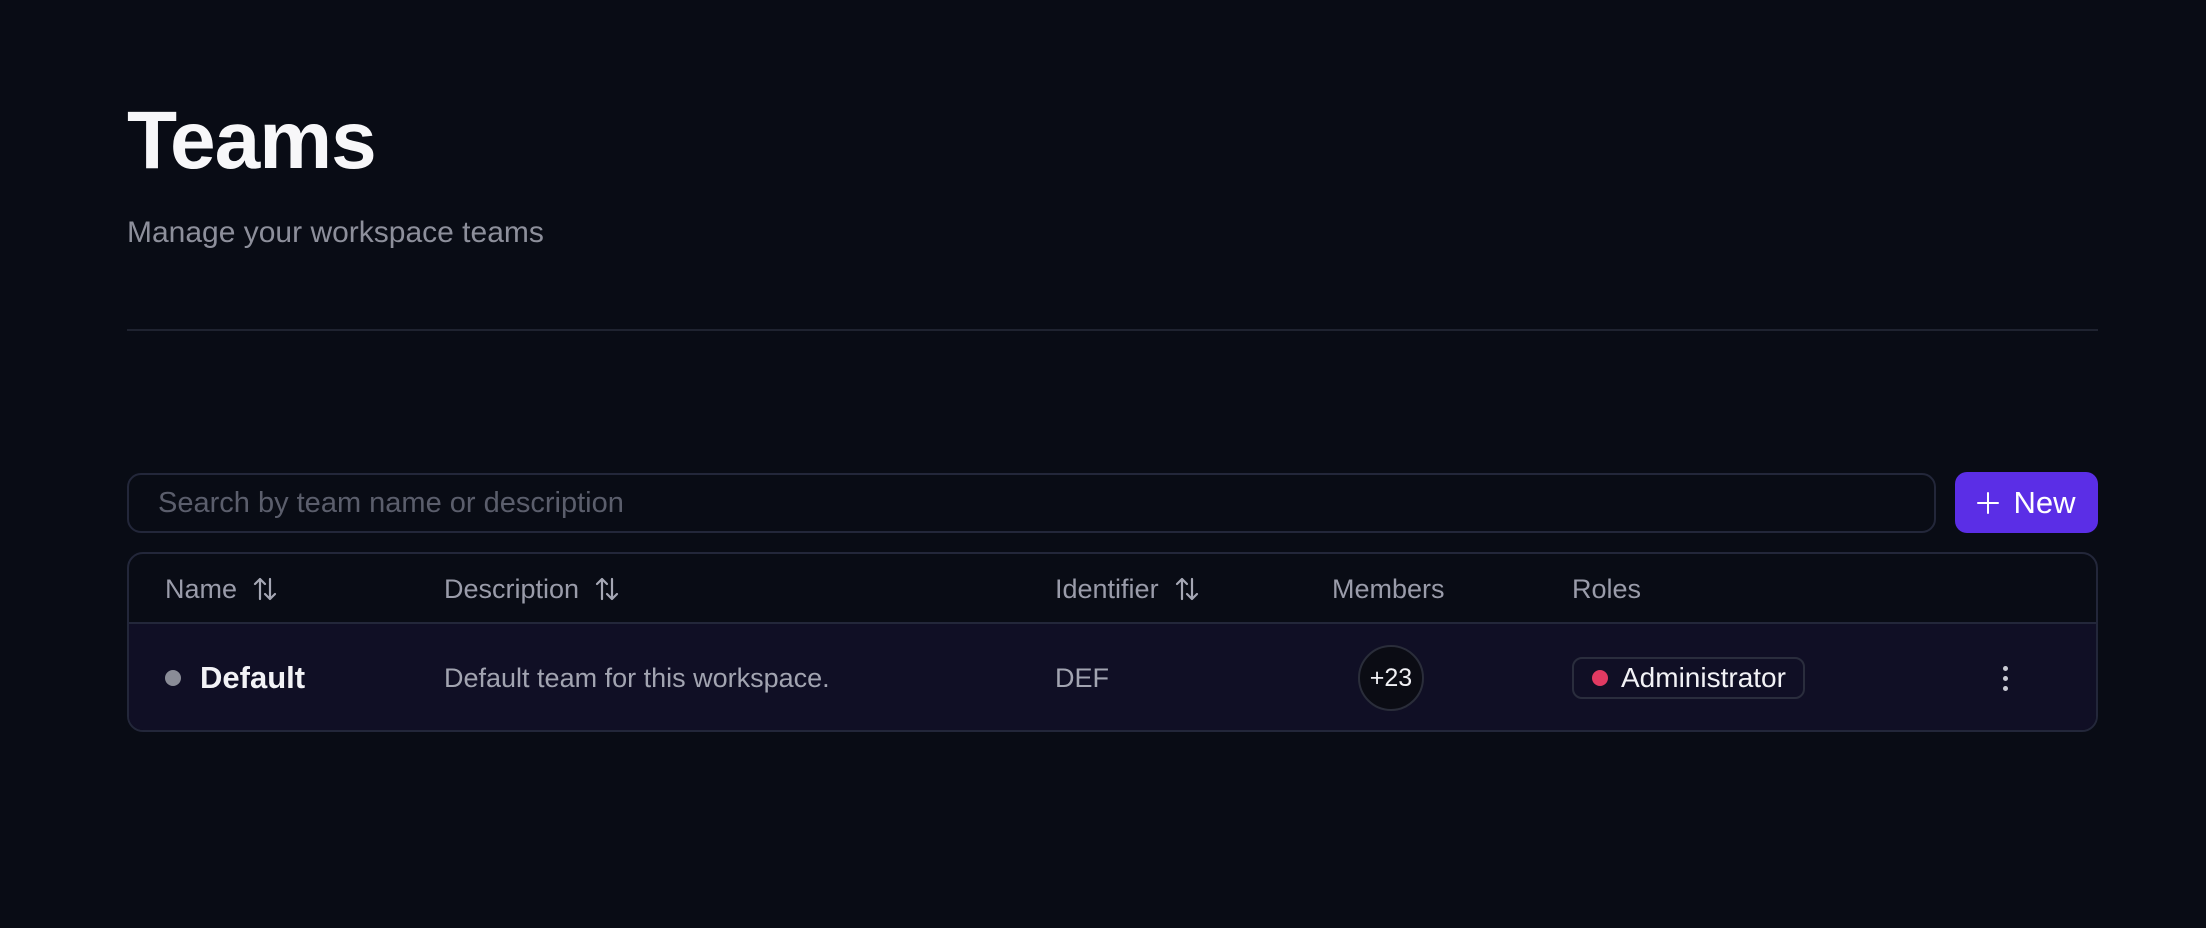  I want to click on team-description-cell: Default team for this workspace., so click(637, 677).